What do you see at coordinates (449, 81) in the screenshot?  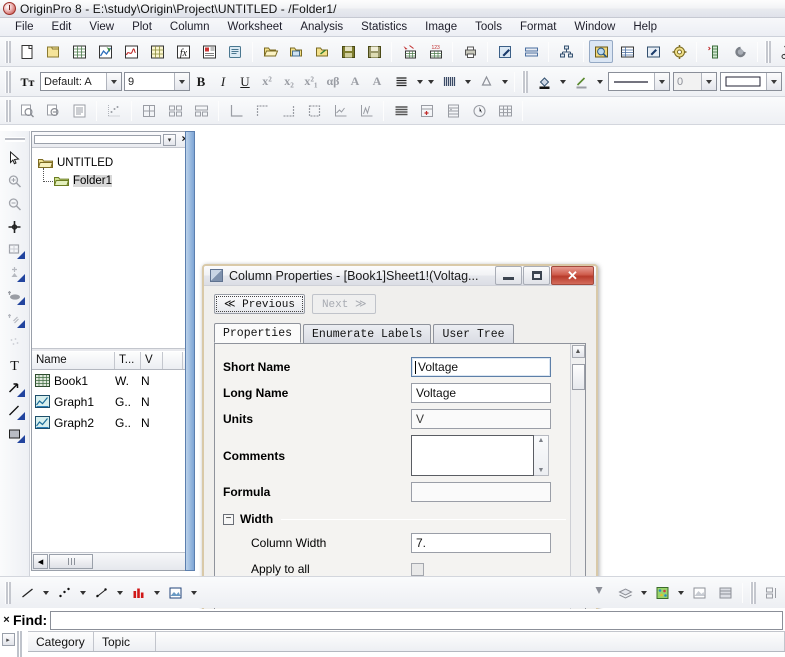 I see `color-list-icon` at bounding box center [449, 81].